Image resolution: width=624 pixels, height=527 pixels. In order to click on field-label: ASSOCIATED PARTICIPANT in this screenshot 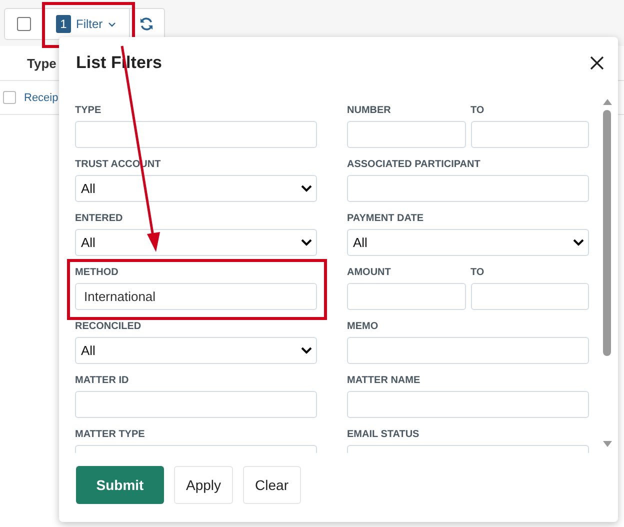, I will do `click(414, 164)`.